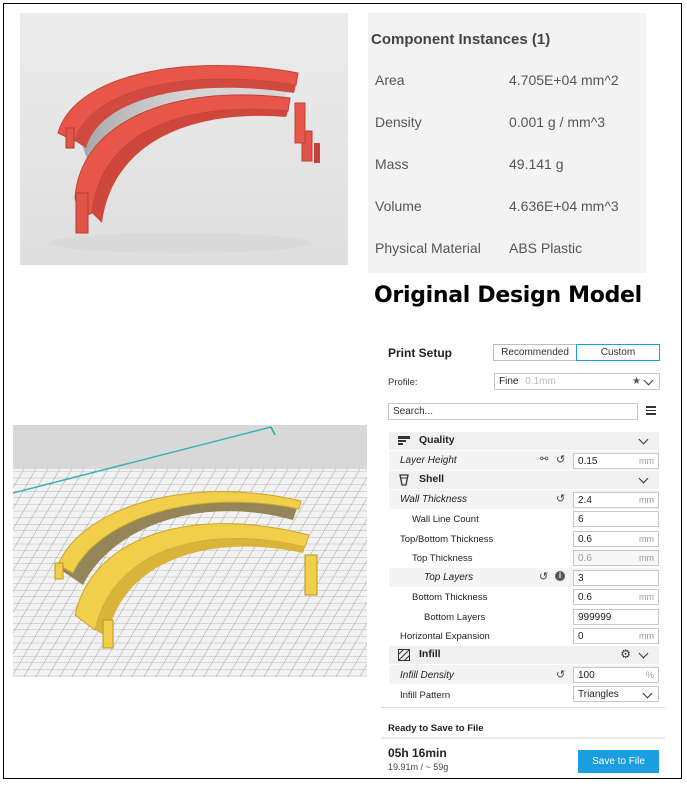  I want to click on print-setup-title: Print Setup, so click(420, 353).